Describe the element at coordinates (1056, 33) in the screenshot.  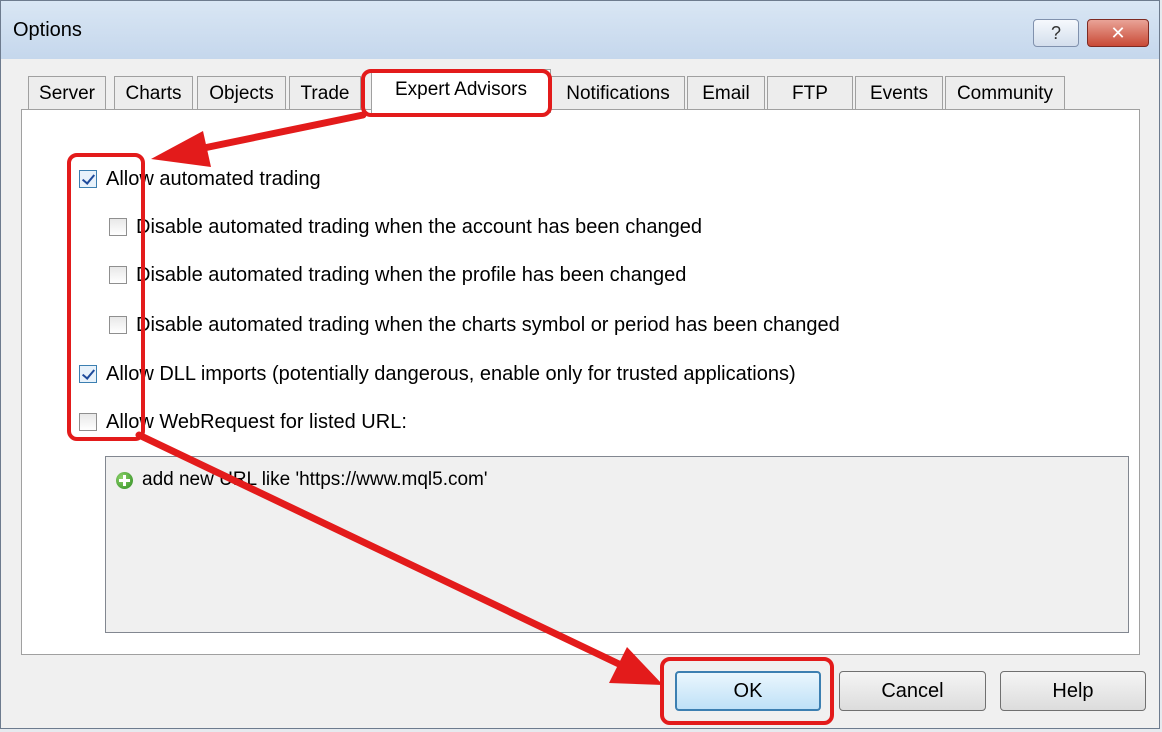
I see `help-title-button: ?` at that location.